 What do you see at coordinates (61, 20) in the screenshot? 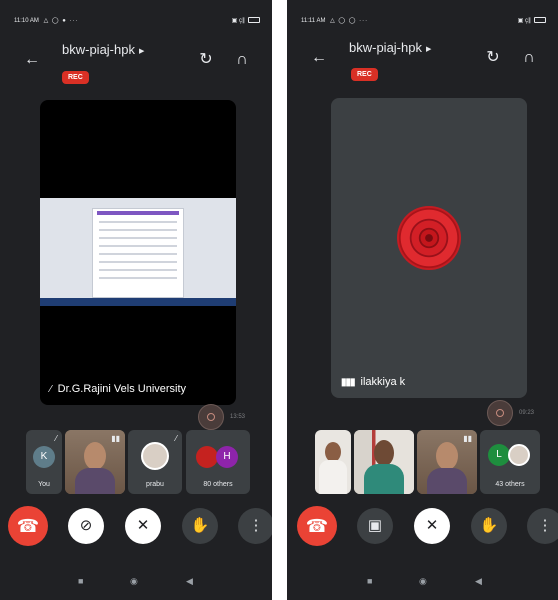
I see `notification-icons: △ ◯ ● ···` at bounding box center [61, 20].